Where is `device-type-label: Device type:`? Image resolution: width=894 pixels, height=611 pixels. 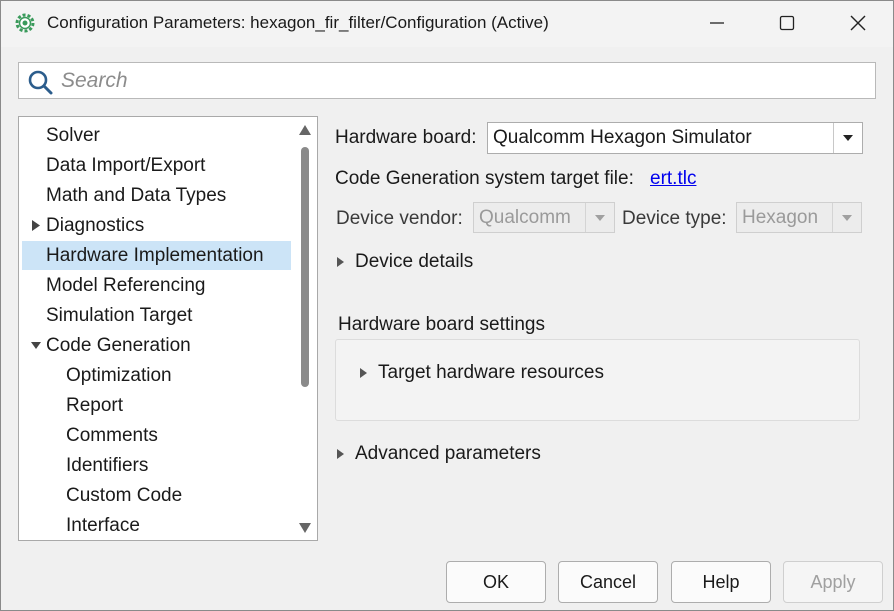 device-type-label: Device type: is located at coordinates (674, 218).